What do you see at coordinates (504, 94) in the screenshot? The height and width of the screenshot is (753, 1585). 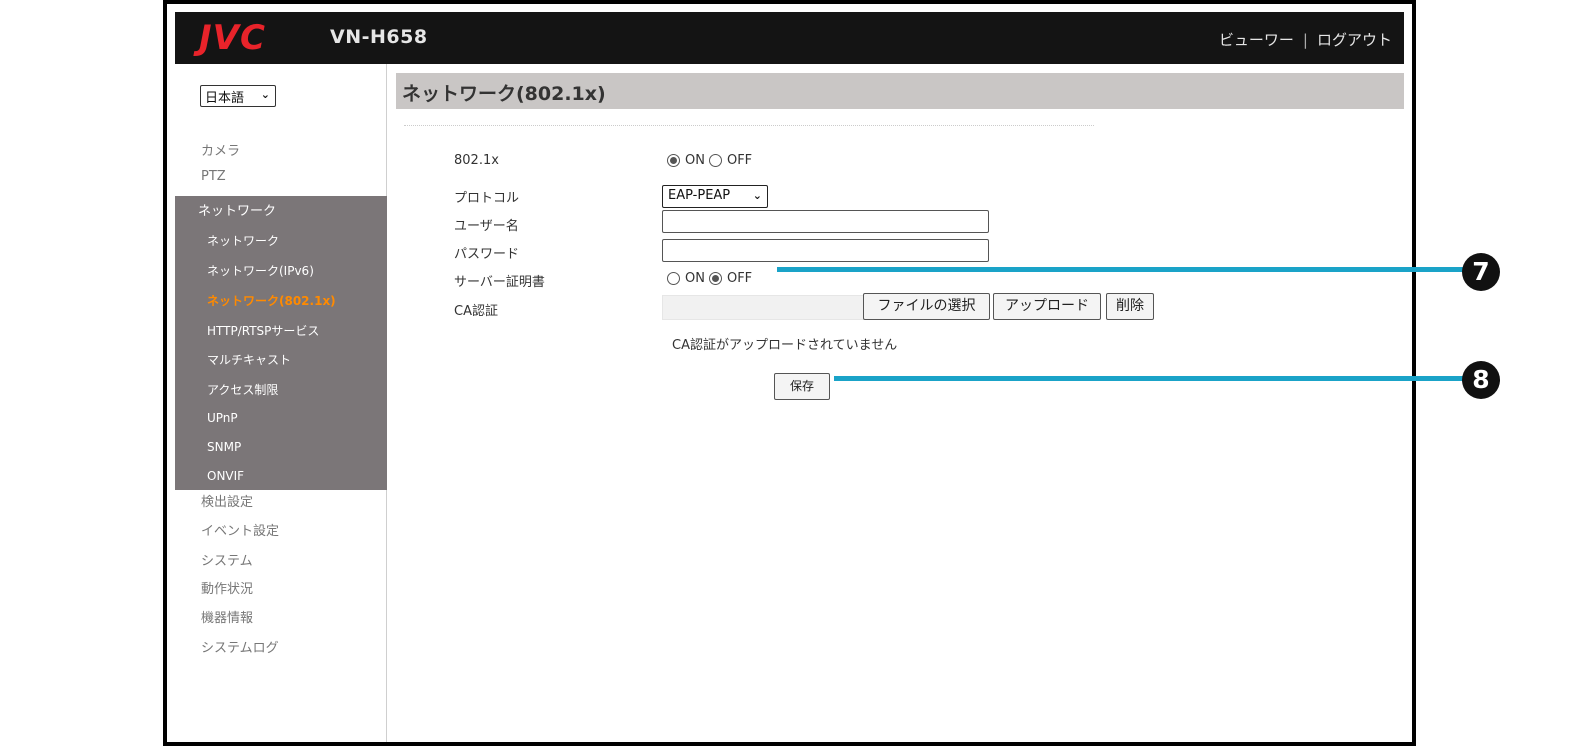 I see `page-title: ネットワーク(802.1x)` at bounding box center [504, 94].